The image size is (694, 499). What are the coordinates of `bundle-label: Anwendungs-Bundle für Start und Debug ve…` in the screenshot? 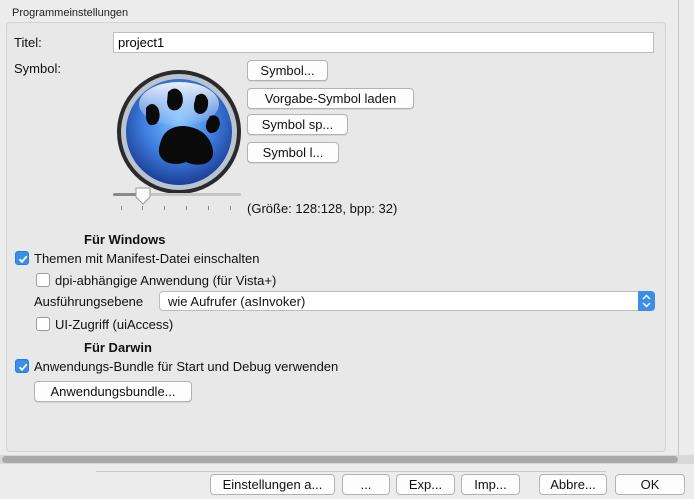 It's located at (186, 366).